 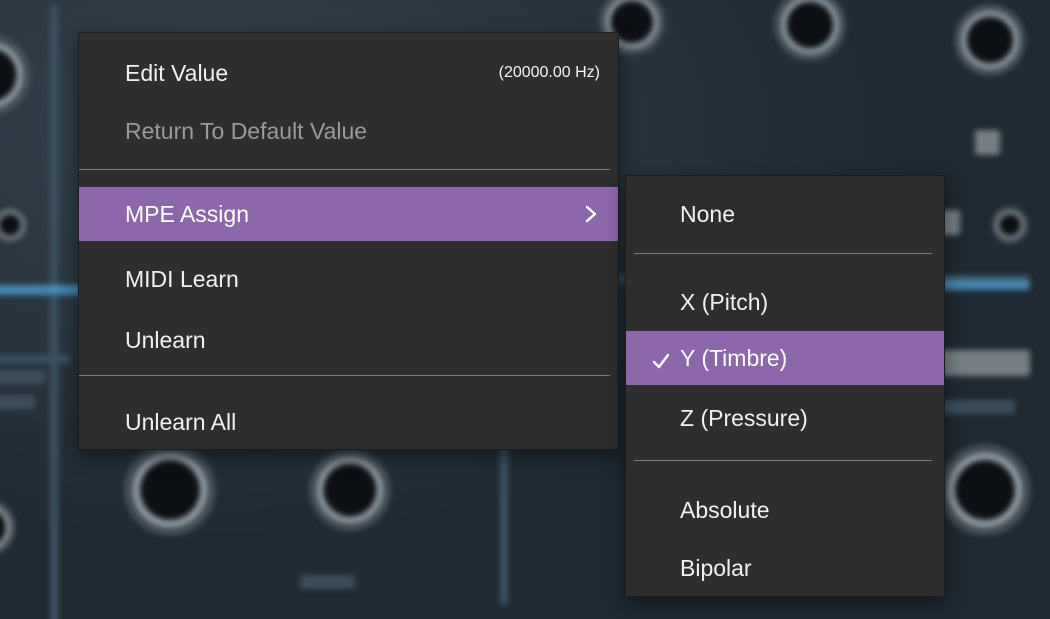 I want to click on submenu-item-none: None, so click(x=785, y=214).